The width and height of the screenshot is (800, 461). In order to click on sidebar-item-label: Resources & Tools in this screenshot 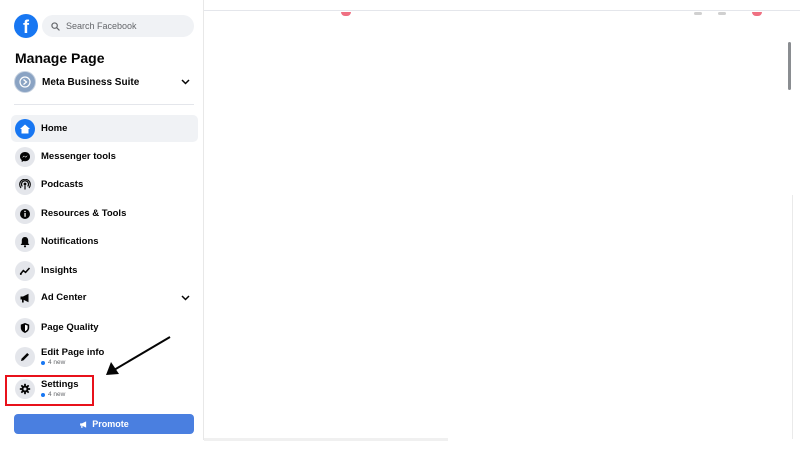, I will do `click(84, 213)`.